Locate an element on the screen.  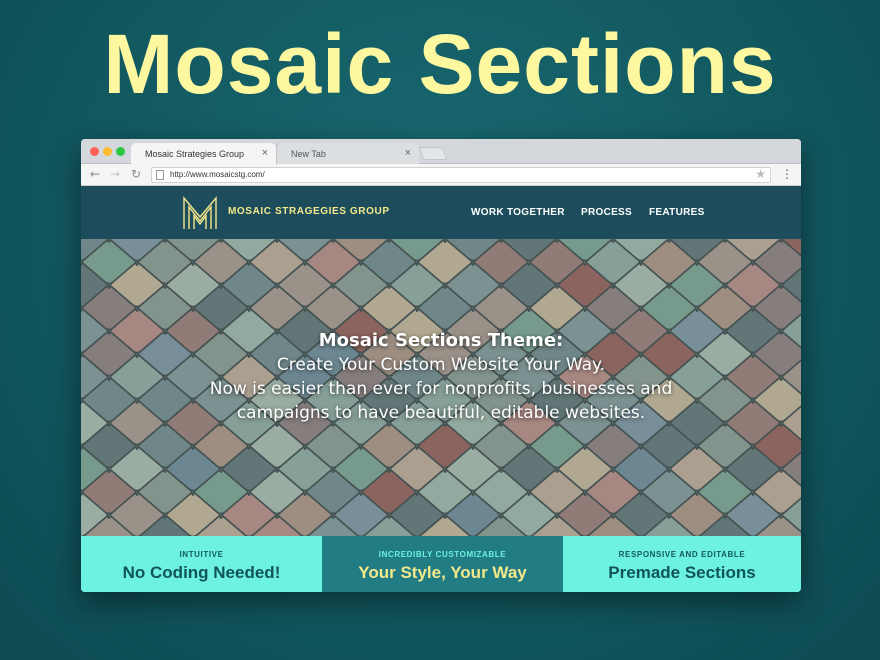
hero-title: Mosaic Sections Theme: is located at coordinates (441, 340).